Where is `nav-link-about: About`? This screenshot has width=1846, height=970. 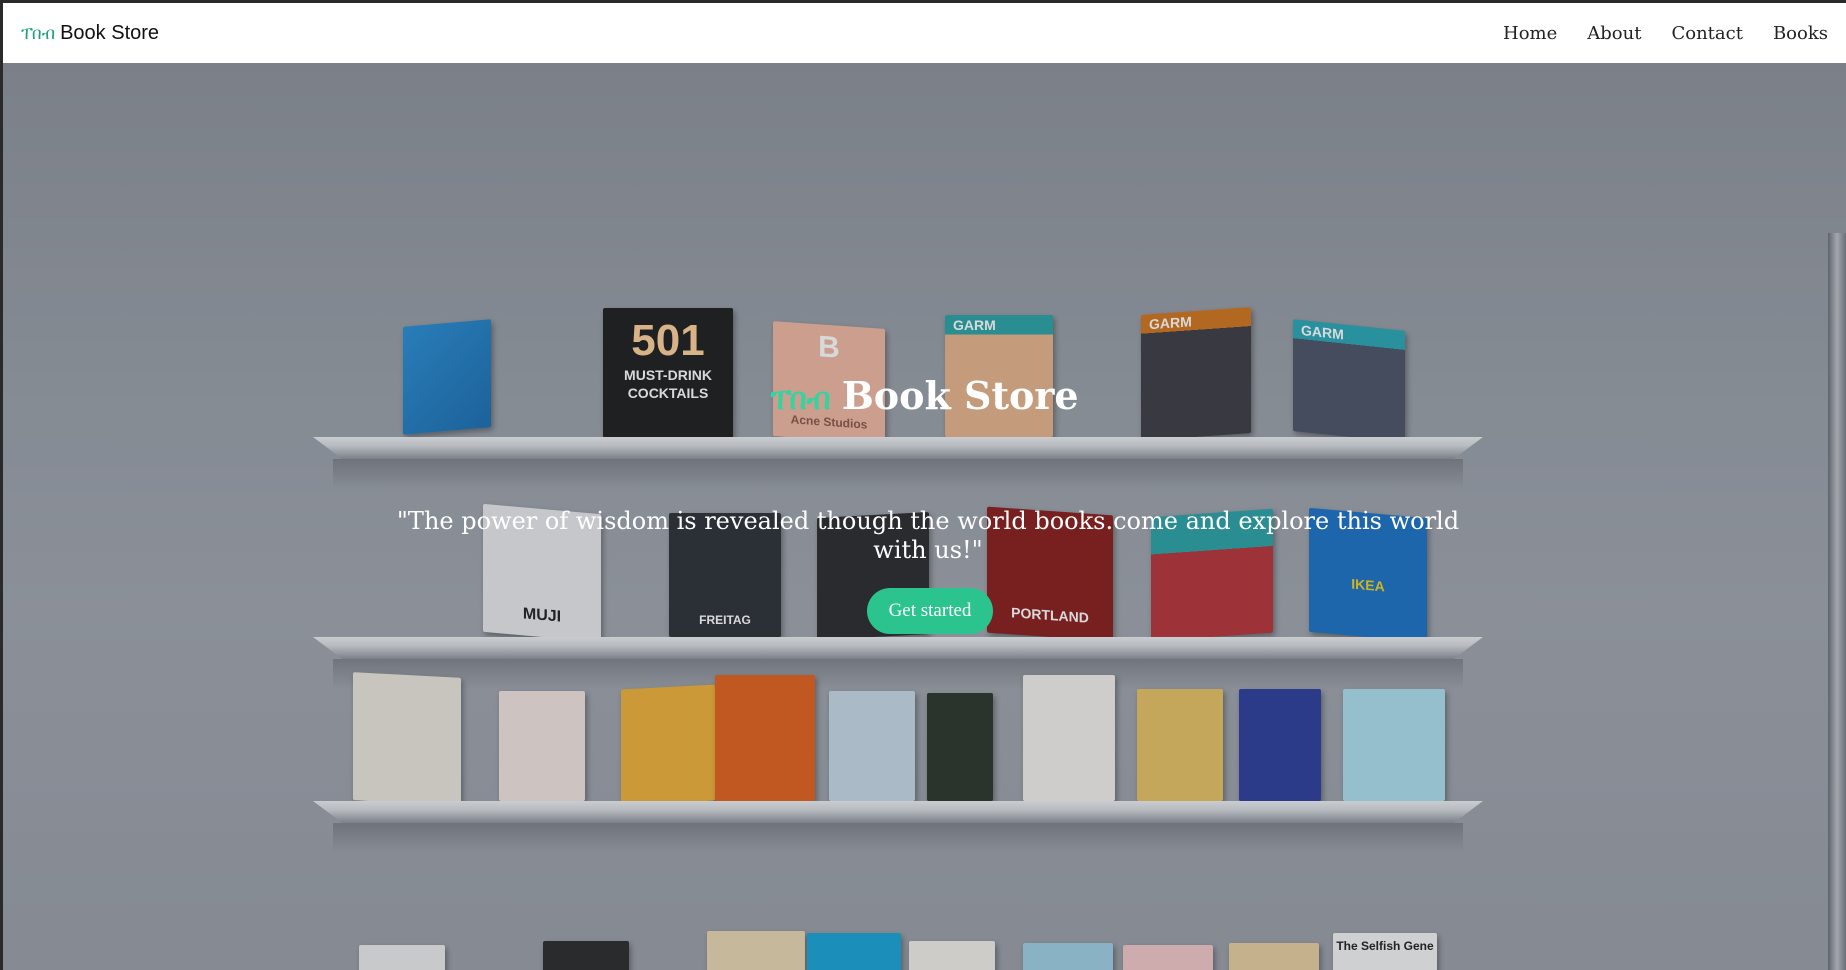
nav-link-about: About is located at coordinates (1614, 33).